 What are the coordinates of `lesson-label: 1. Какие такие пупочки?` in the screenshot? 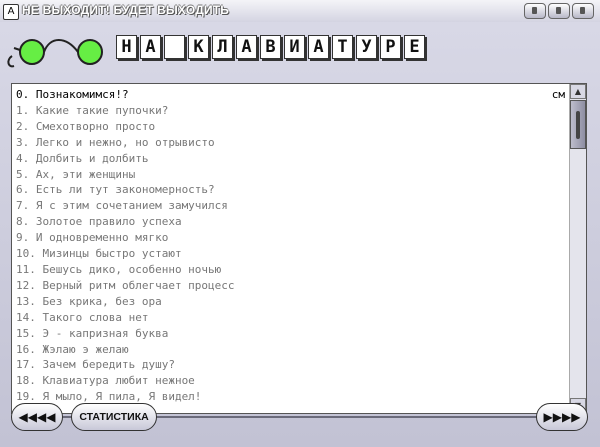 It's located at (92, 110).